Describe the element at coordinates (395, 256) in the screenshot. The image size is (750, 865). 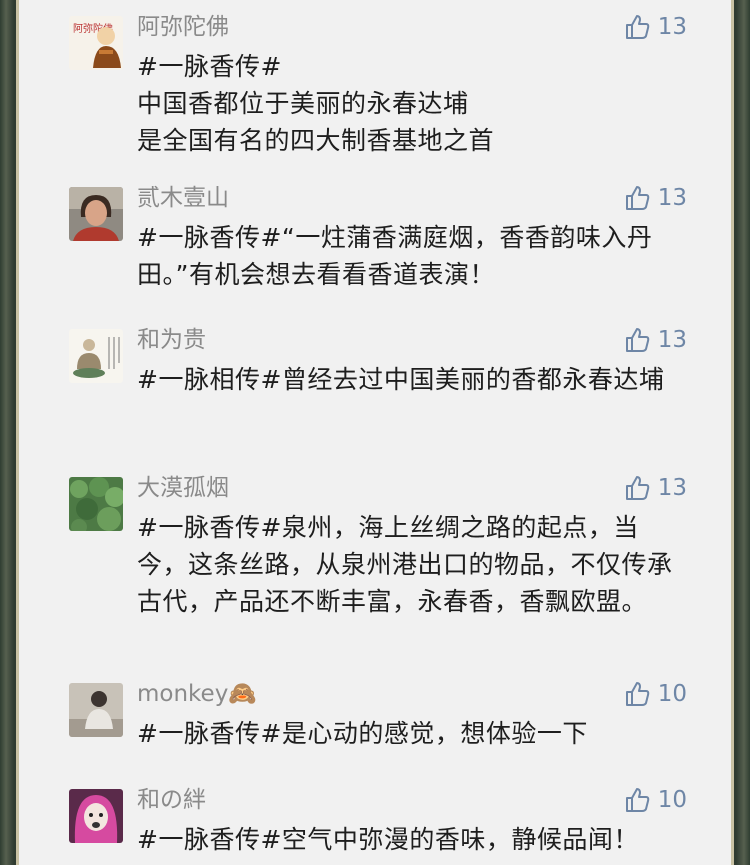
I see `comment-text: #一脉香传#“一炷蒲香满庭烟，香香韵味入丹田。”有机会想去看看香道表演！` at that location.